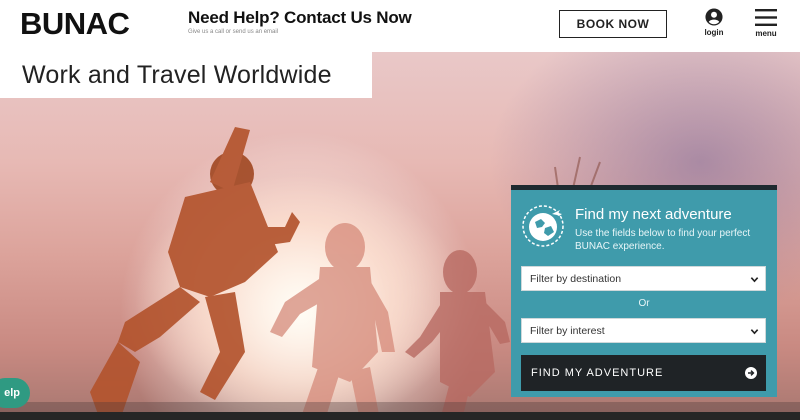 This screenshot has height=420, width=800. Describe the element at coordinates (766, 17) in the screenshot. I see `hamburger-icon` at that location.